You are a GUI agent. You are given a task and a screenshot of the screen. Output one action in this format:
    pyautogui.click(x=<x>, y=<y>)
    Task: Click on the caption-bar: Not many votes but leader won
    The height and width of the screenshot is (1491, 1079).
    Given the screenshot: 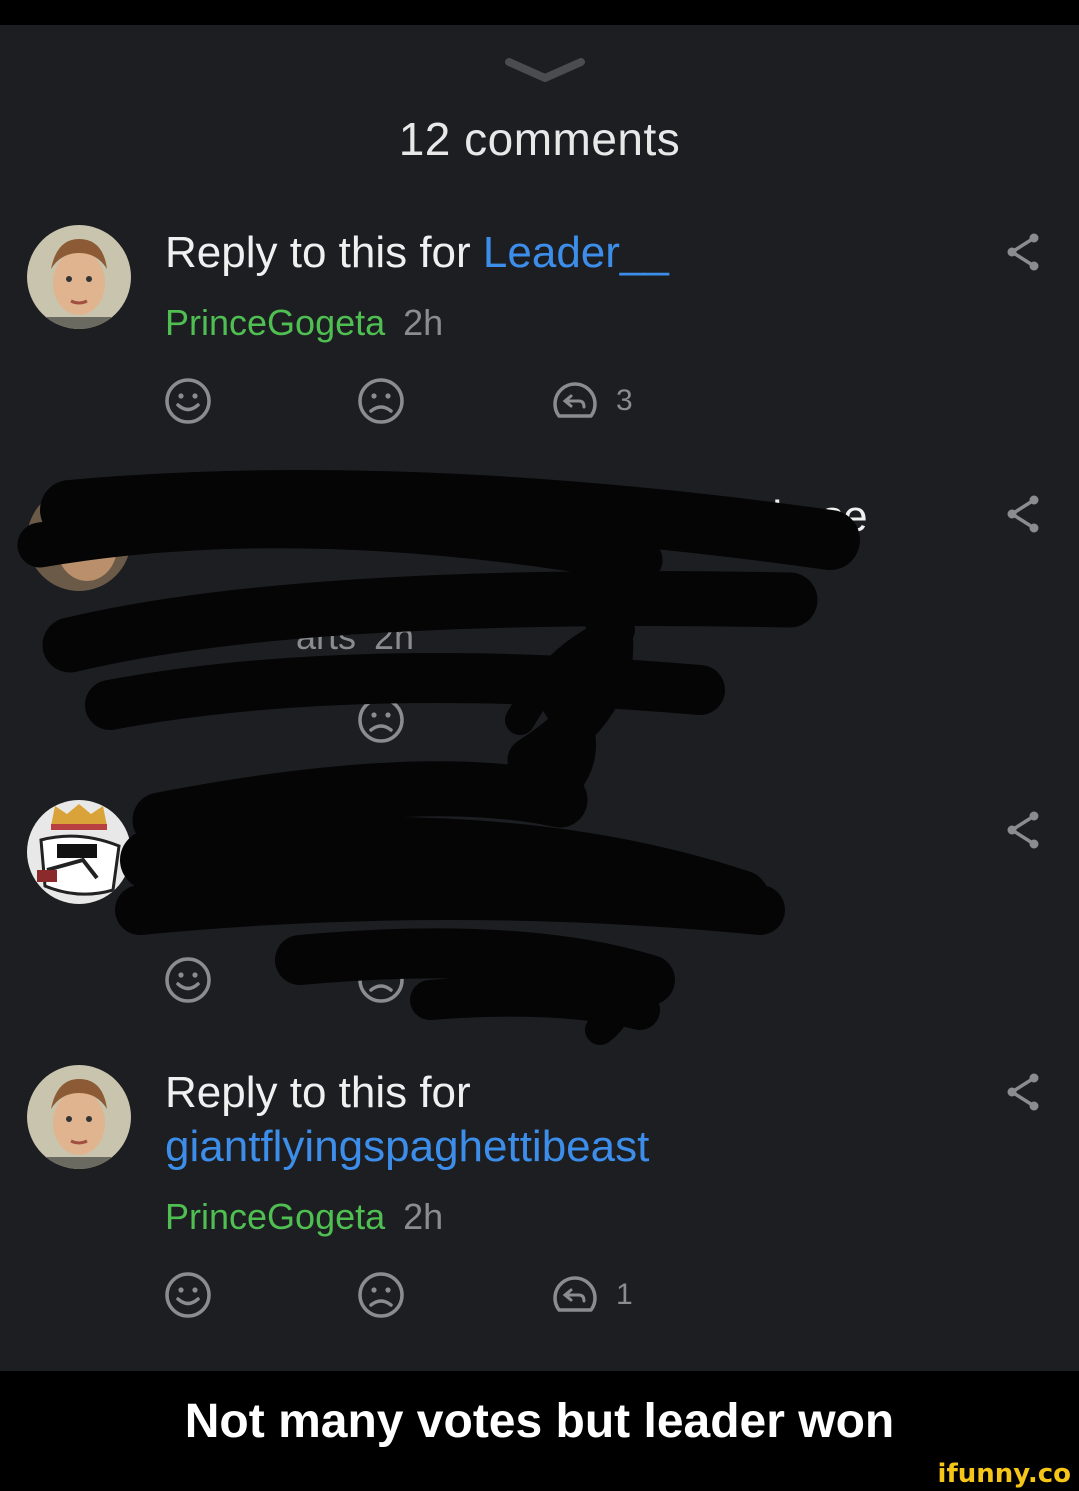 What is the action you would take?
    pyautogui.click(x=539, y=1421)
    